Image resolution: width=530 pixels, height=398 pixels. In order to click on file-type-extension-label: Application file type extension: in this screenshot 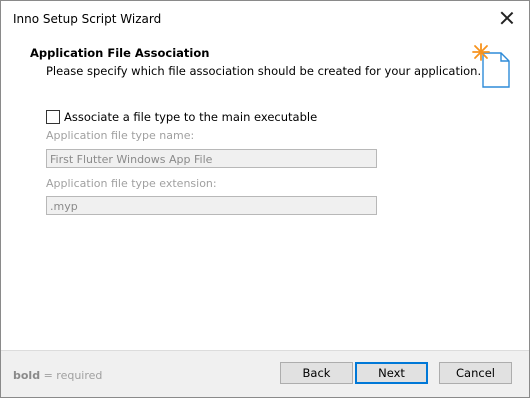, I will do `click(131, 183)`.